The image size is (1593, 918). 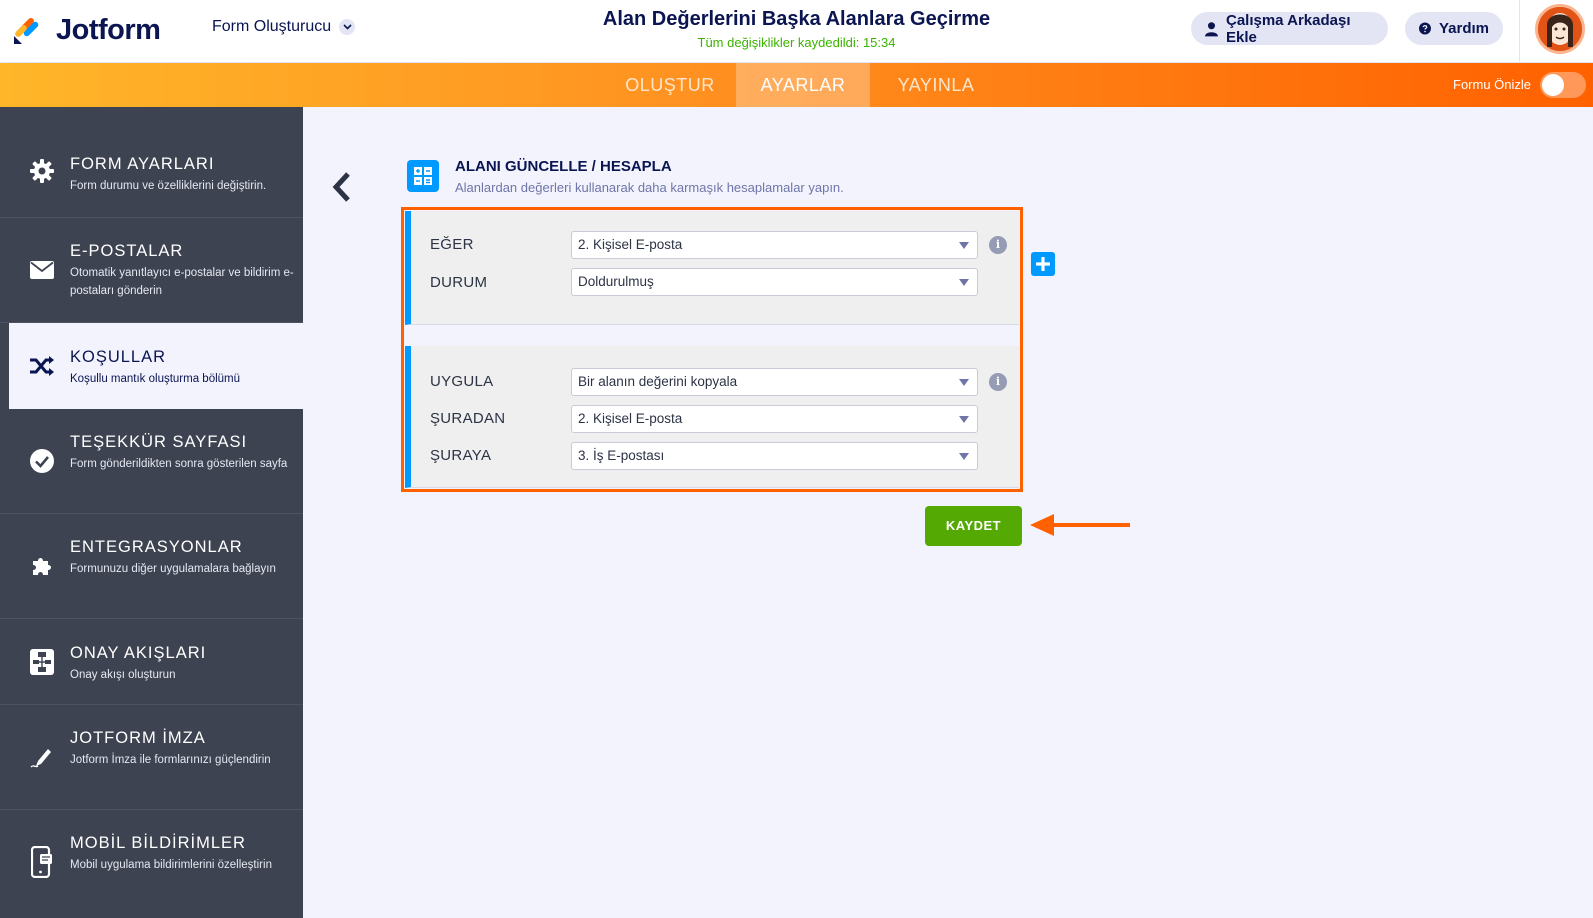 I want to click on save-button: KAYDET, so click(x=973, y=526).